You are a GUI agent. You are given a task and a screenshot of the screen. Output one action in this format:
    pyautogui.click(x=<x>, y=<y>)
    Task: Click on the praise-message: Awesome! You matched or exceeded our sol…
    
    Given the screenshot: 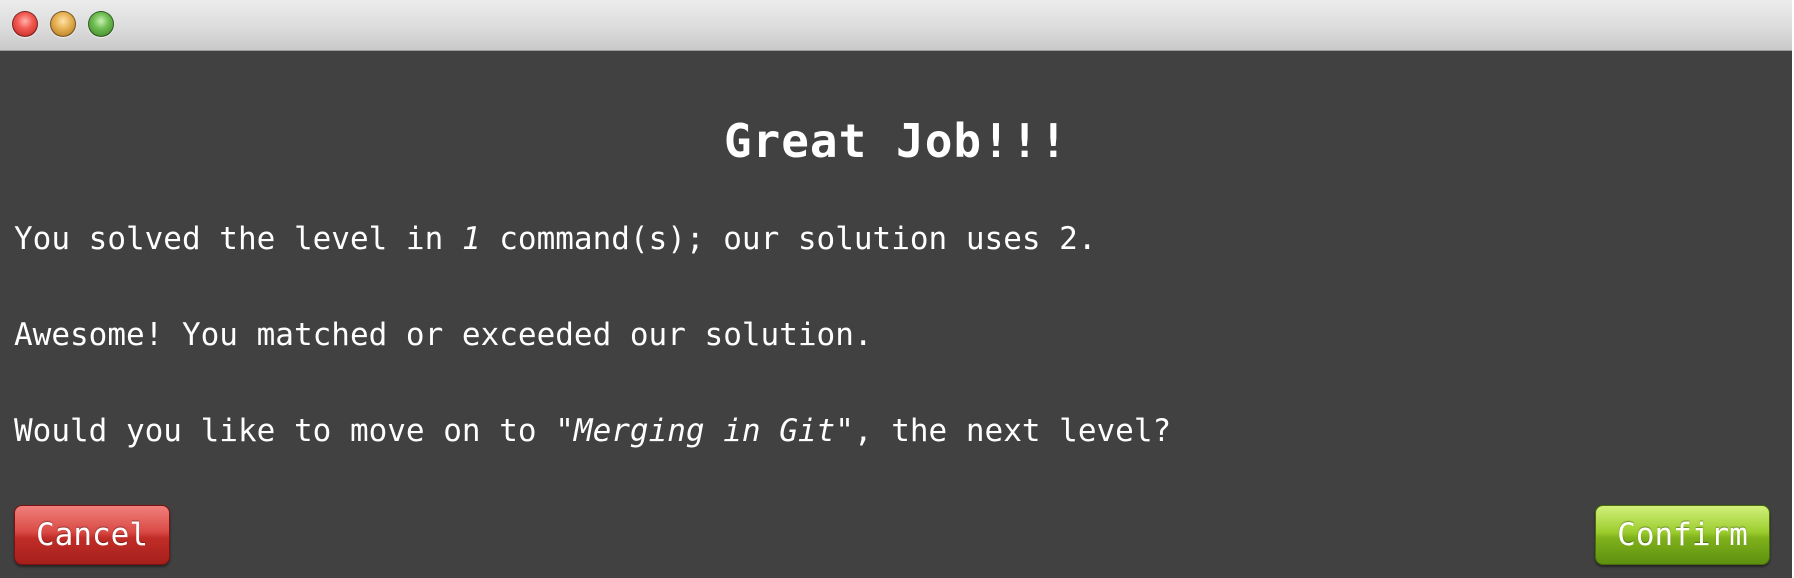 What is the action you would take?
    pyautogui.click(x=443, y=335)
    